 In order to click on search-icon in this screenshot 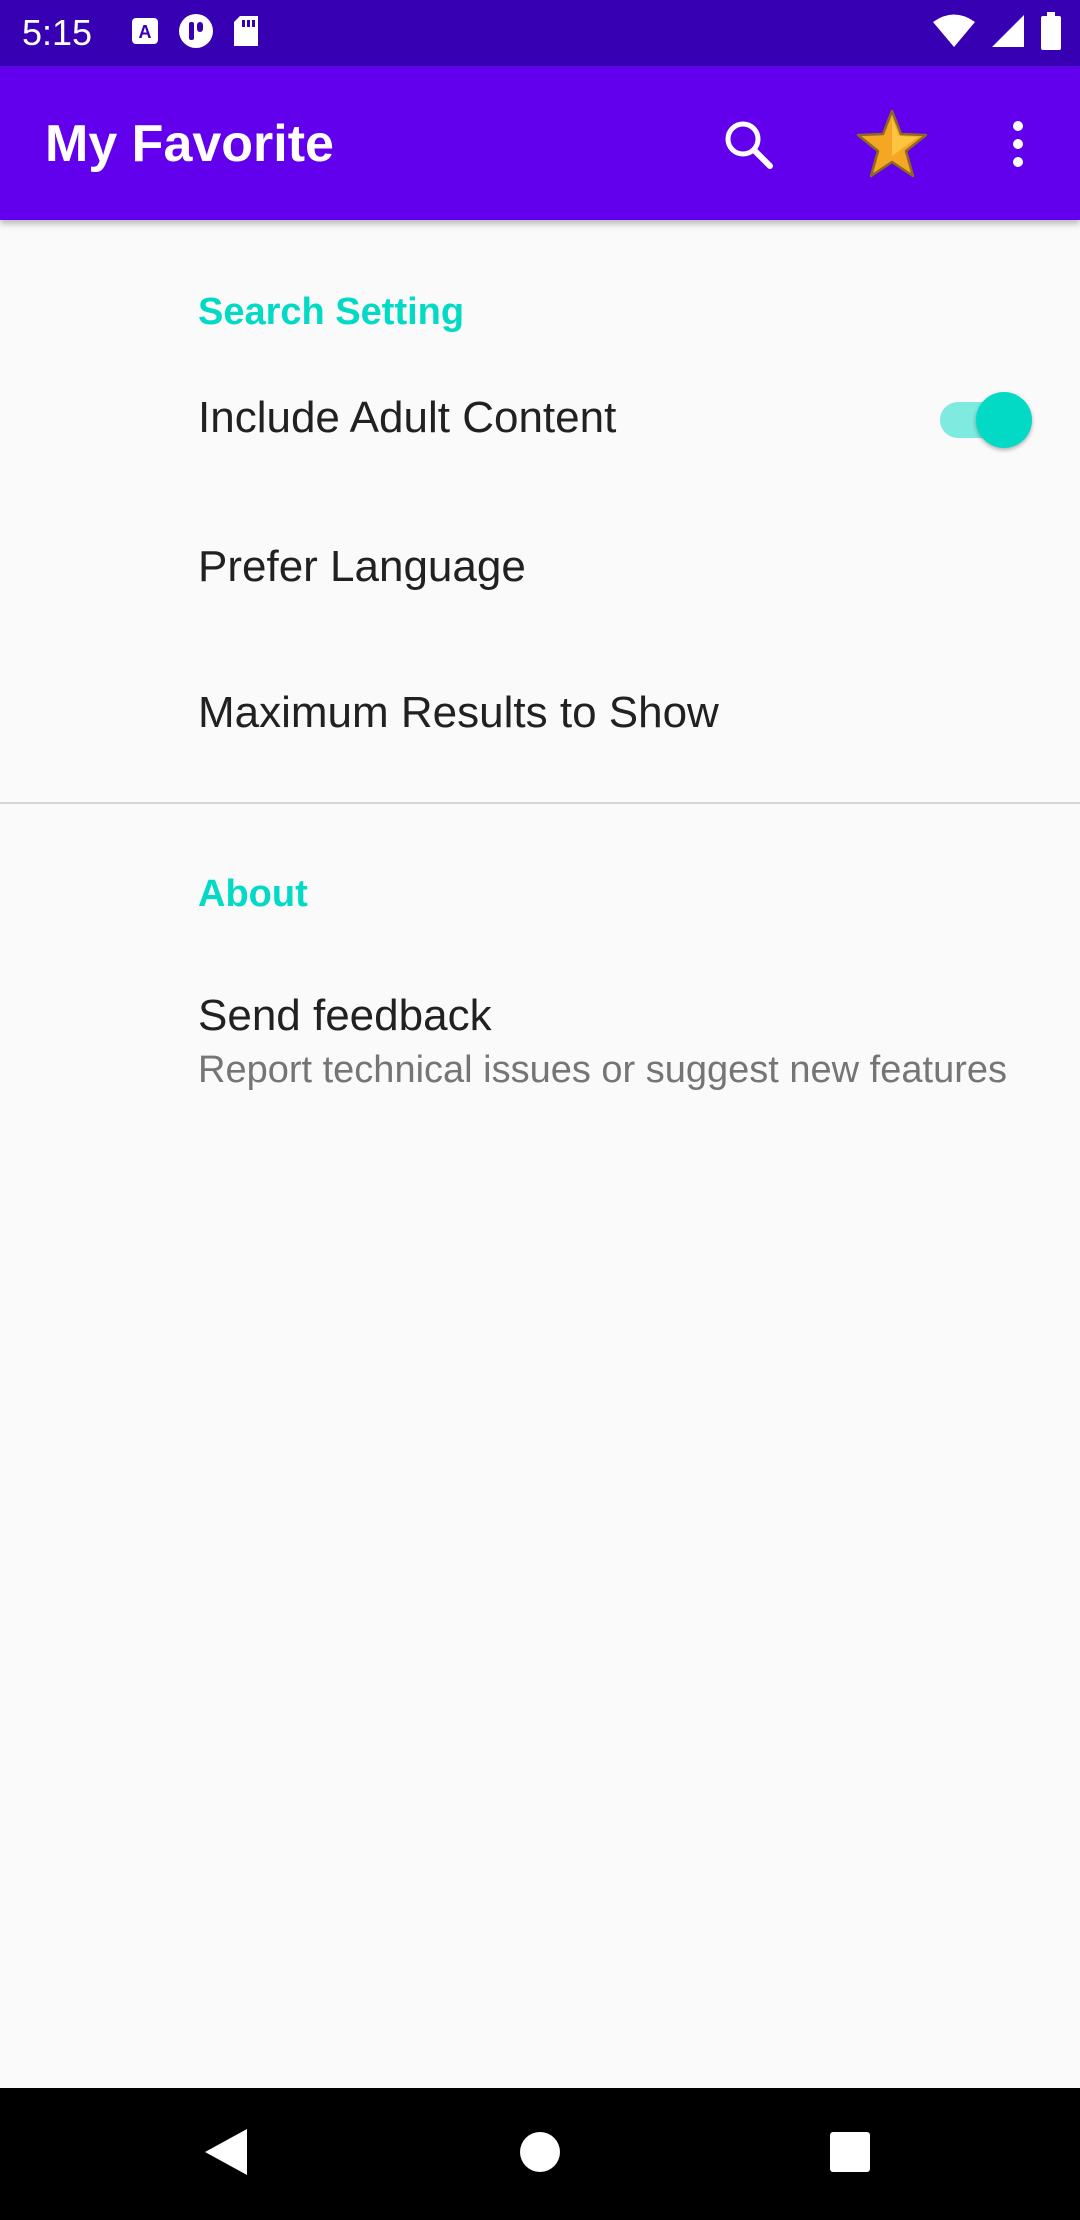, I will do `click(748, 146)`.